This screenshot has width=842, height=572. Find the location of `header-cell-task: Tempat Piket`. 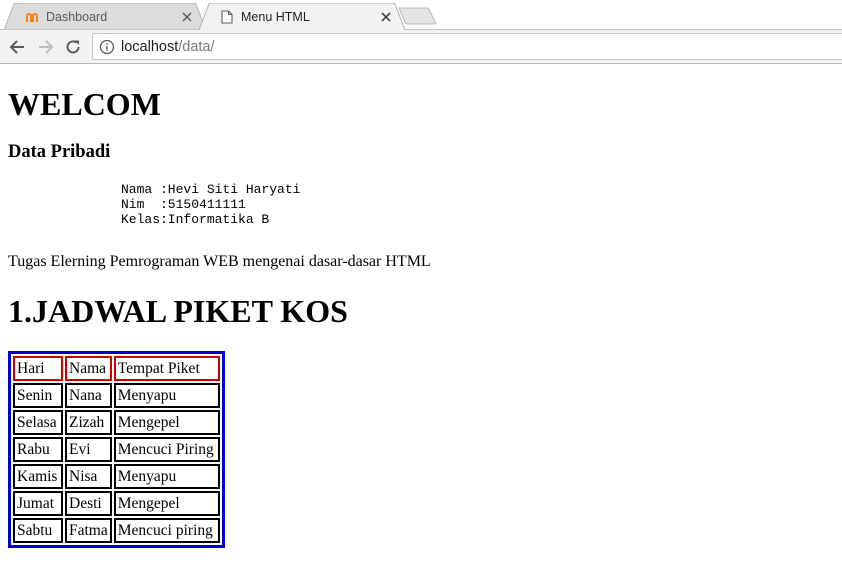

header-cell-task: Tempat Piket is located at coordinates (166, 368).